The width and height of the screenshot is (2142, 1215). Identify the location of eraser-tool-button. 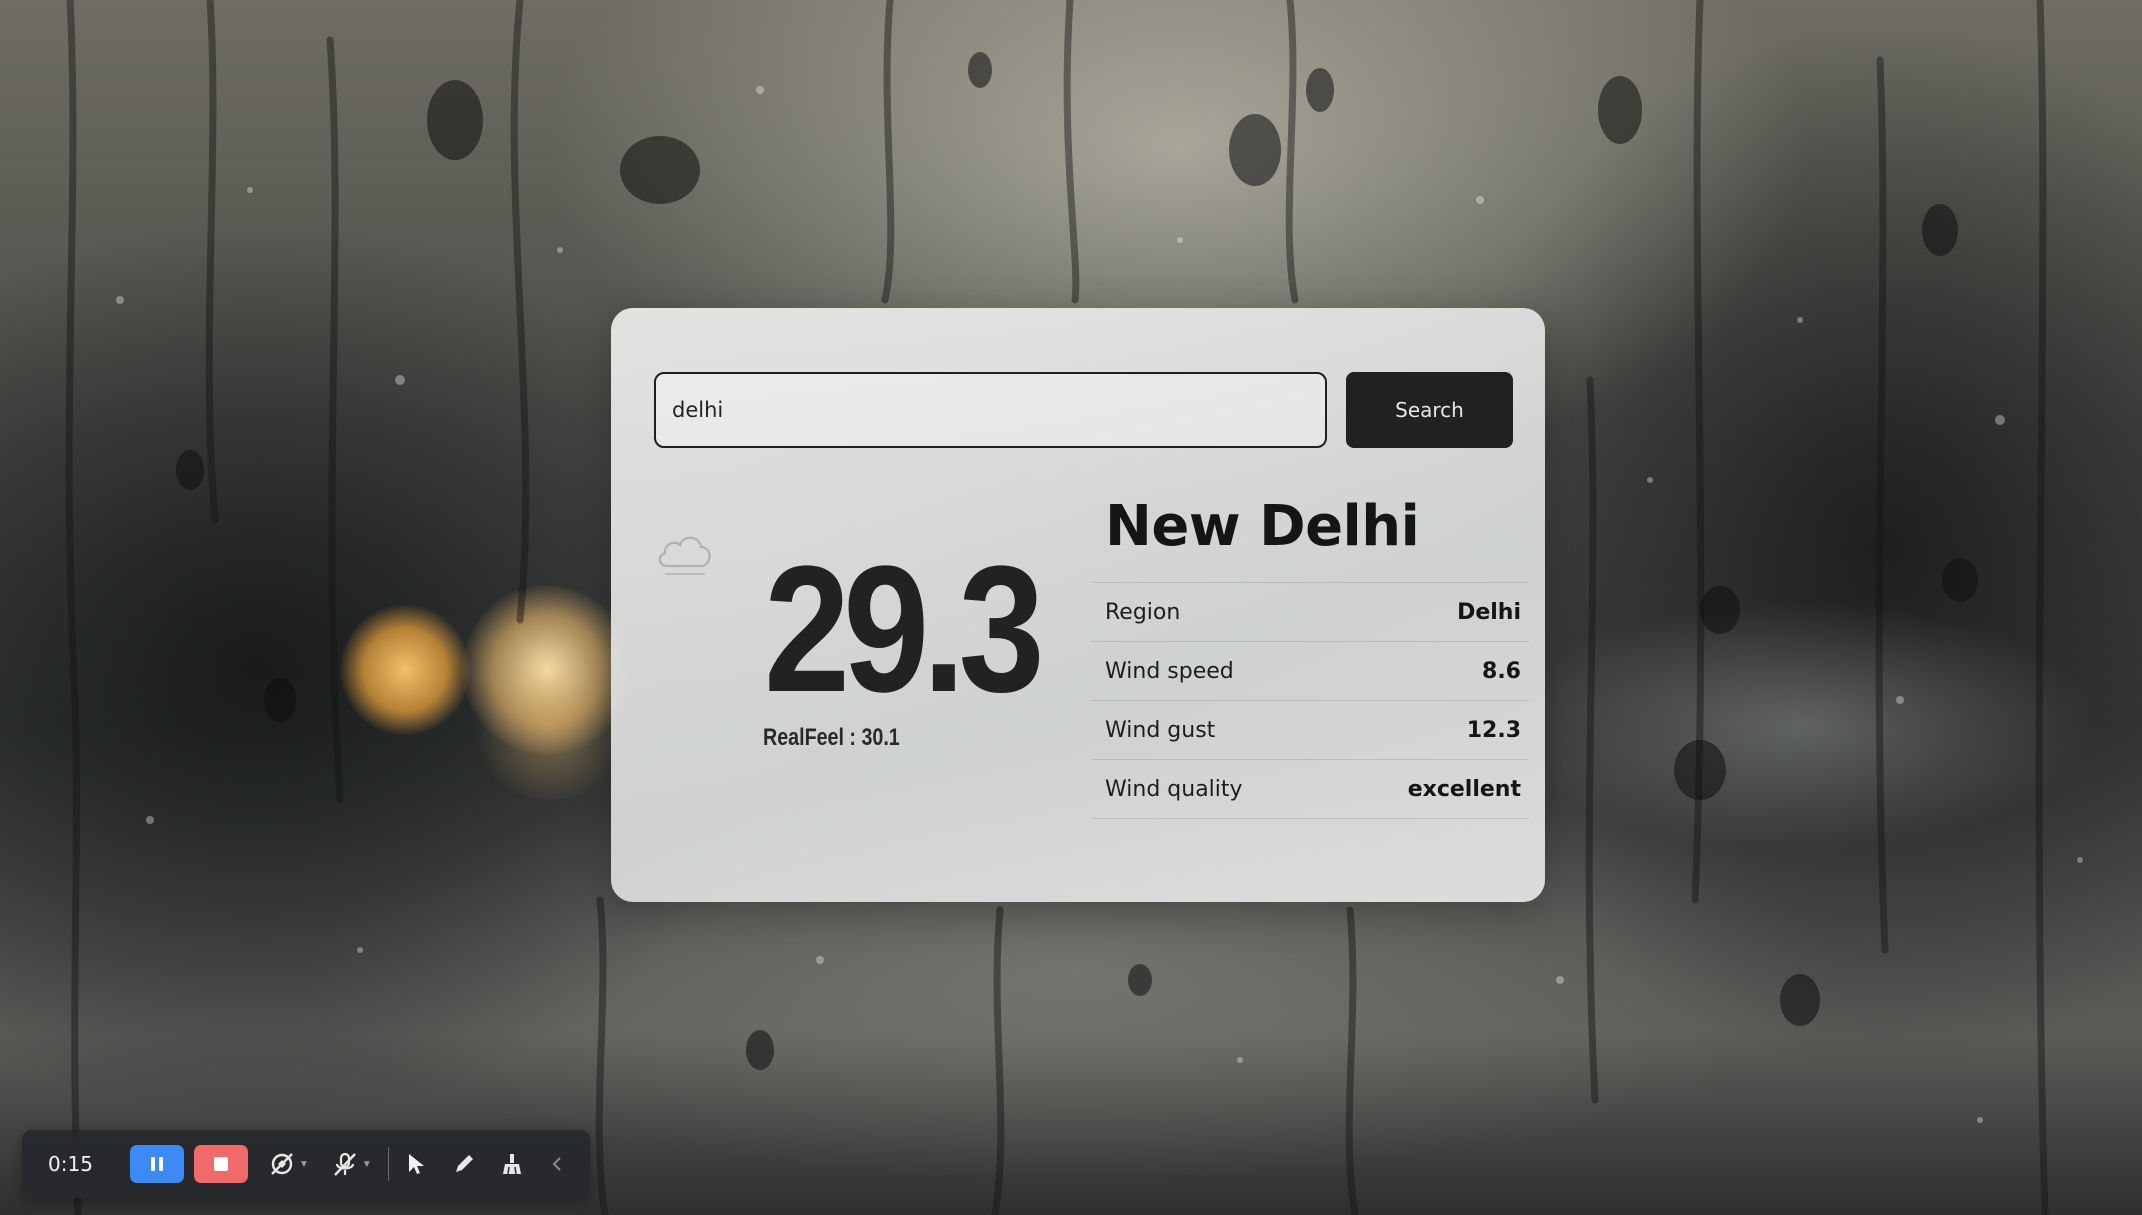
(512, 1164).